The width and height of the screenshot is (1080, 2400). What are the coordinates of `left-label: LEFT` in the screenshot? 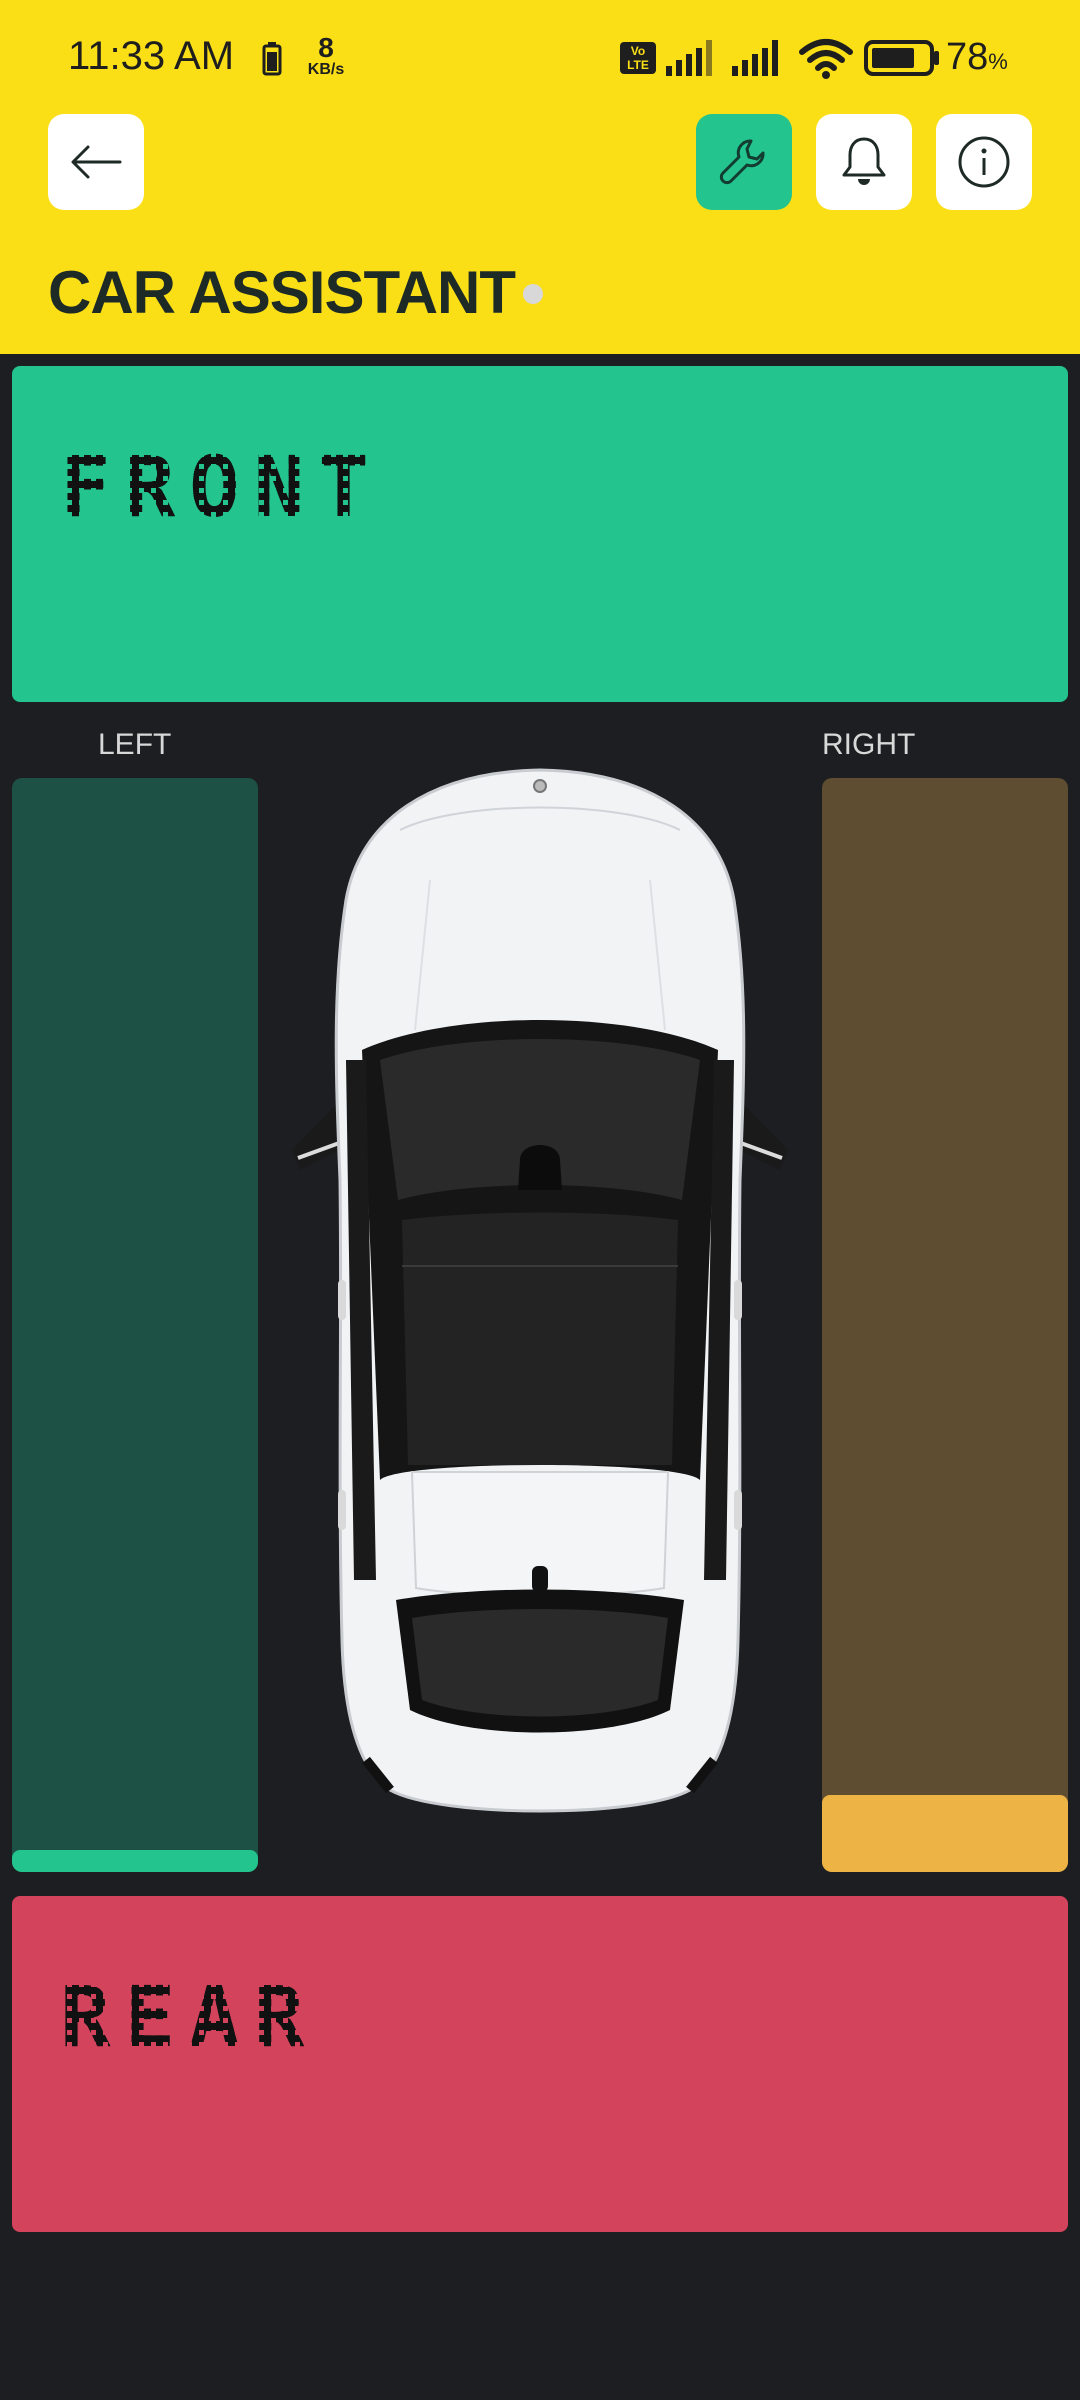 It's located at (135, 744).